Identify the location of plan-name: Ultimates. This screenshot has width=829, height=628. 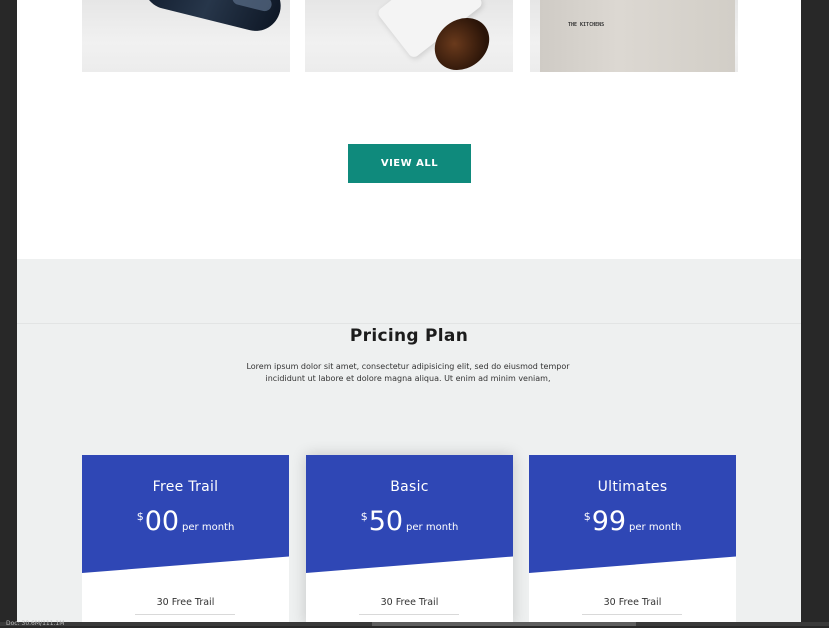
(632, 487).